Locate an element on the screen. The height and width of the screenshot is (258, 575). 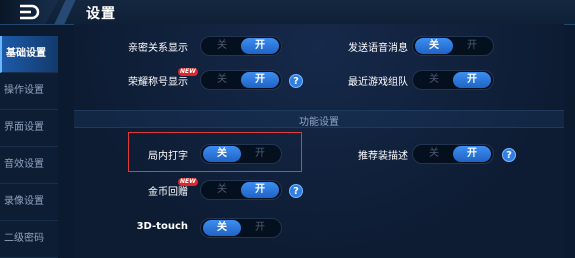
recent-team-setting: 最近游戏组队 is located at coordinates (351, 81).